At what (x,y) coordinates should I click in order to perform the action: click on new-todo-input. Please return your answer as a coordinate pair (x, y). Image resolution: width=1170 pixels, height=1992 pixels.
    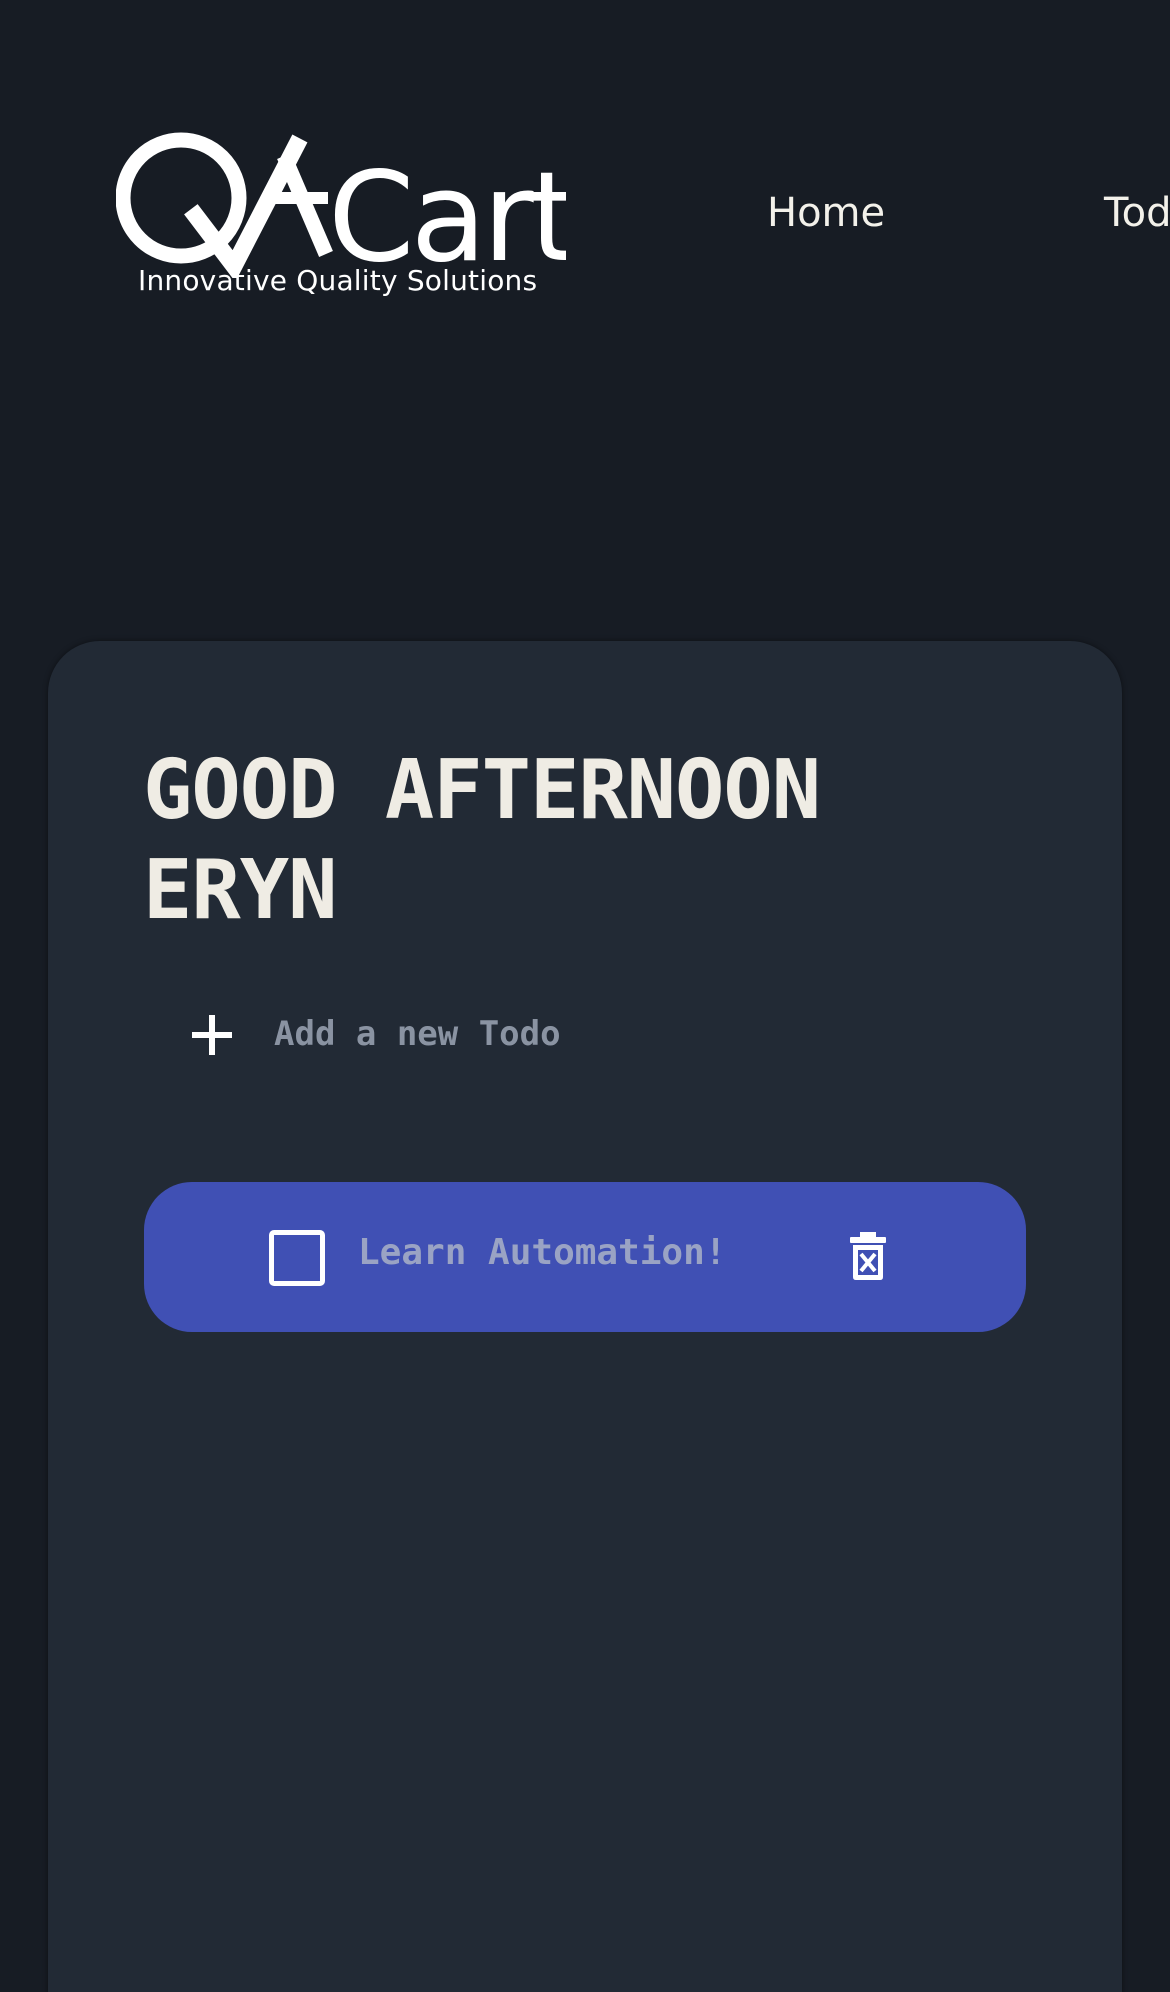
    Looking at the image, I should click on (594, 1034).